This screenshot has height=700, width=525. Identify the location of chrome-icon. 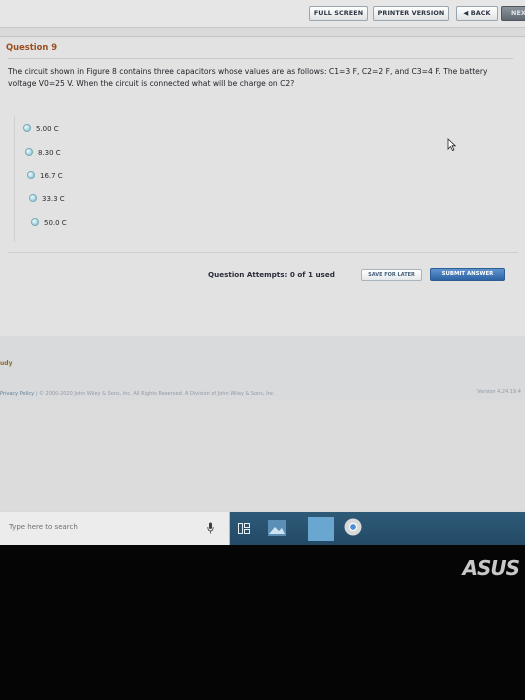
(353, 527).